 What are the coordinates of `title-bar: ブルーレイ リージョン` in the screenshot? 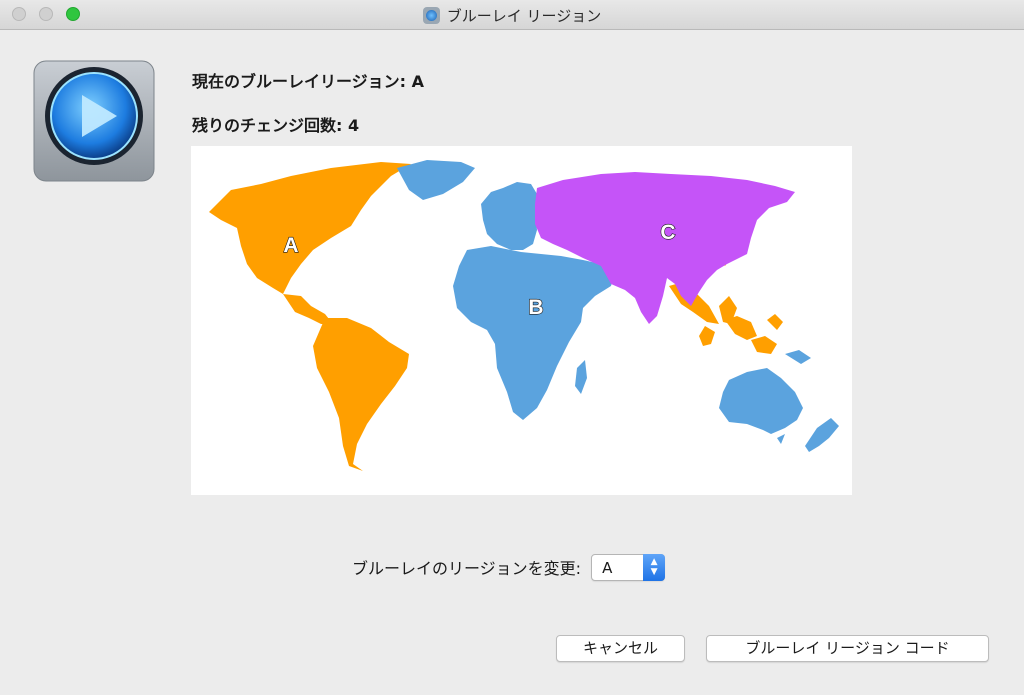 It's located at (512, 15).